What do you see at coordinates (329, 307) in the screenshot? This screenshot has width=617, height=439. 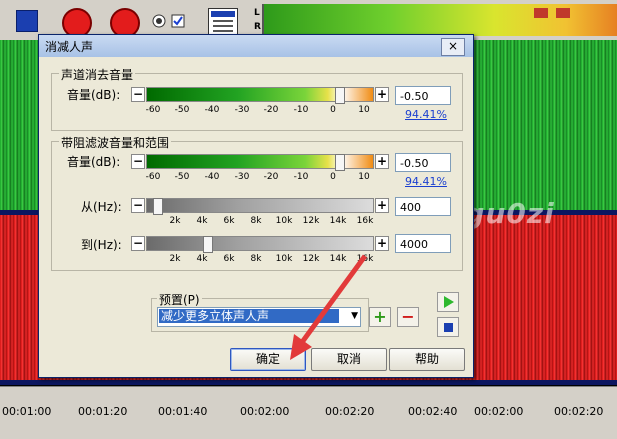 I see `annotation-arrow-icon` at bounding box center [329, 307].